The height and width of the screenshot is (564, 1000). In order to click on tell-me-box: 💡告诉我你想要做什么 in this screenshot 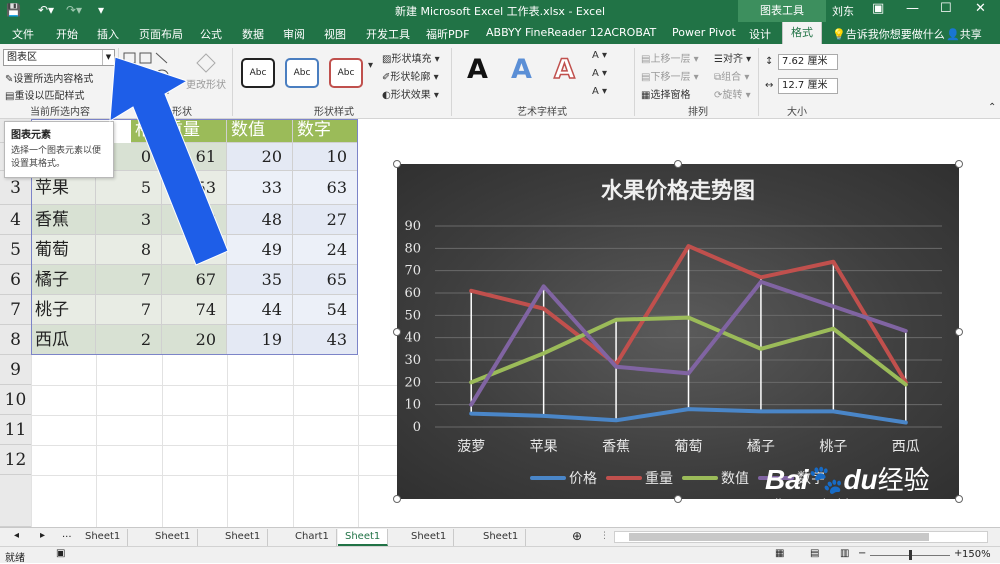, I will do `click(888, 34)`.